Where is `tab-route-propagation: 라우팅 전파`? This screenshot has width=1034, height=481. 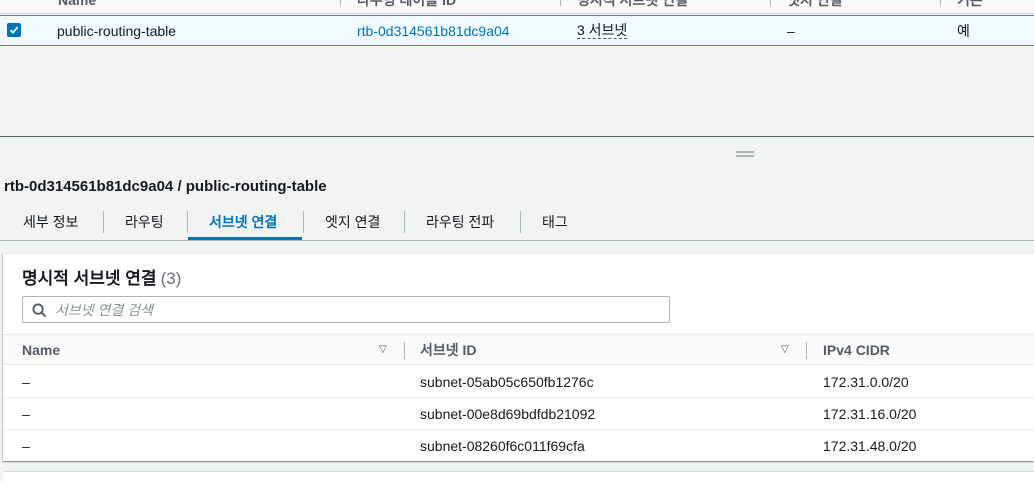 tab-route-propagation: 라우팅 전파 is located at coordinates (460, 222).